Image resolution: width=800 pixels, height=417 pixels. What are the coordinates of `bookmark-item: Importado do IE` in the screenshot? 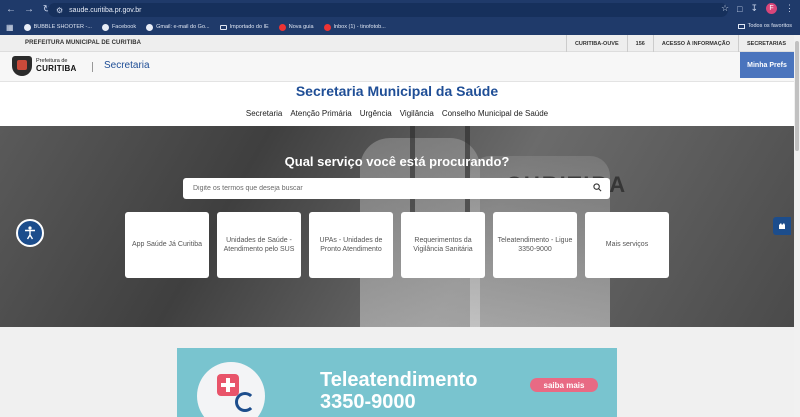 It's located at (244, 27).